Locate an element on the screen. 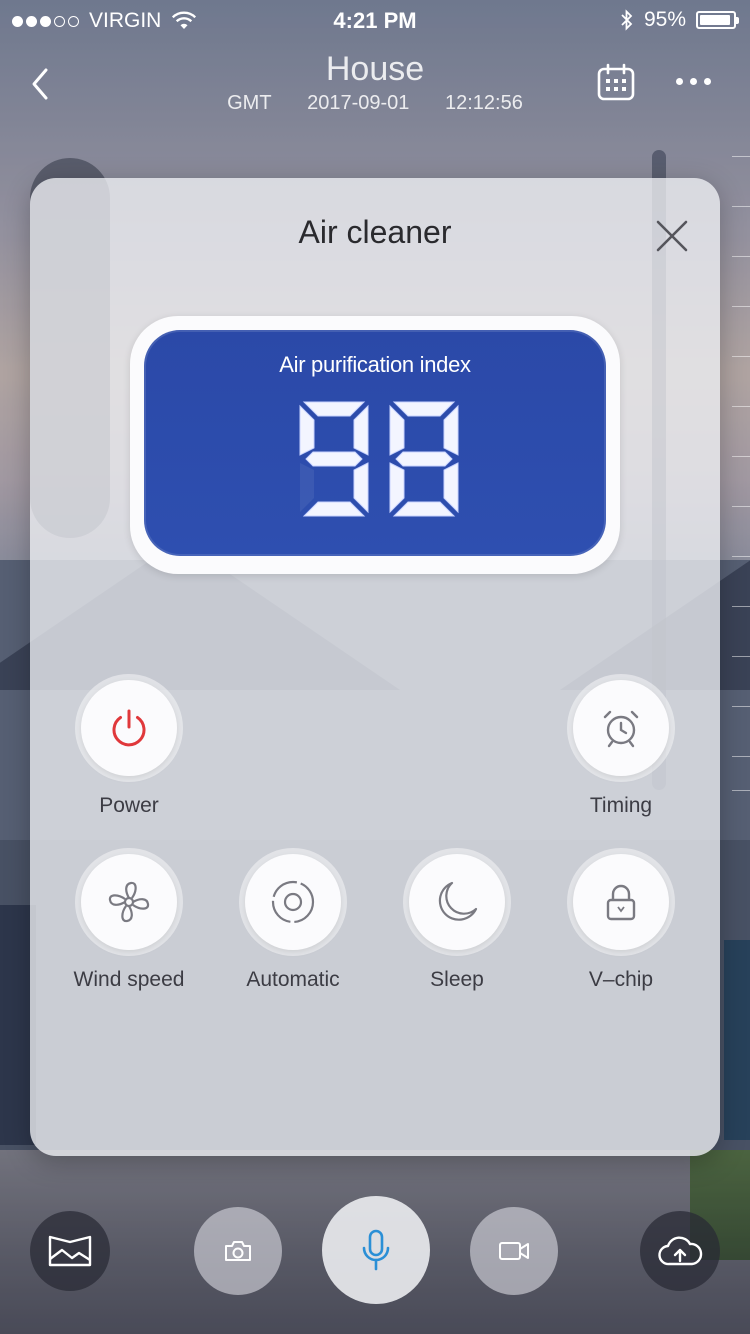 Image resolution: width=750 pixels, height=1334 pixels. fan-icon is located at coordinates (129, 902).